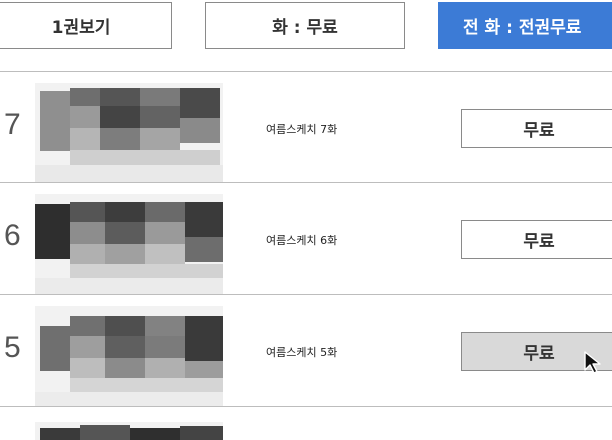 The width and height of the screenshot is (612, 440). I want to click on episode-number: 7, so click(12, 124).